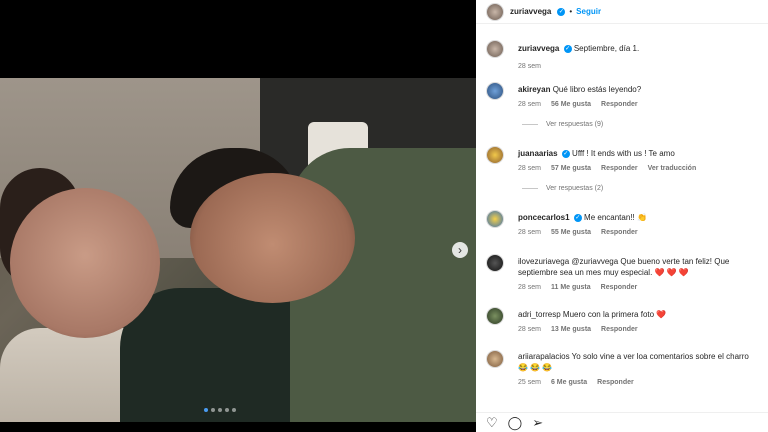 The width and height of the screenshot is (768, 432). I want to click on comment-username: ilovezuriavega, so click(543, 261).